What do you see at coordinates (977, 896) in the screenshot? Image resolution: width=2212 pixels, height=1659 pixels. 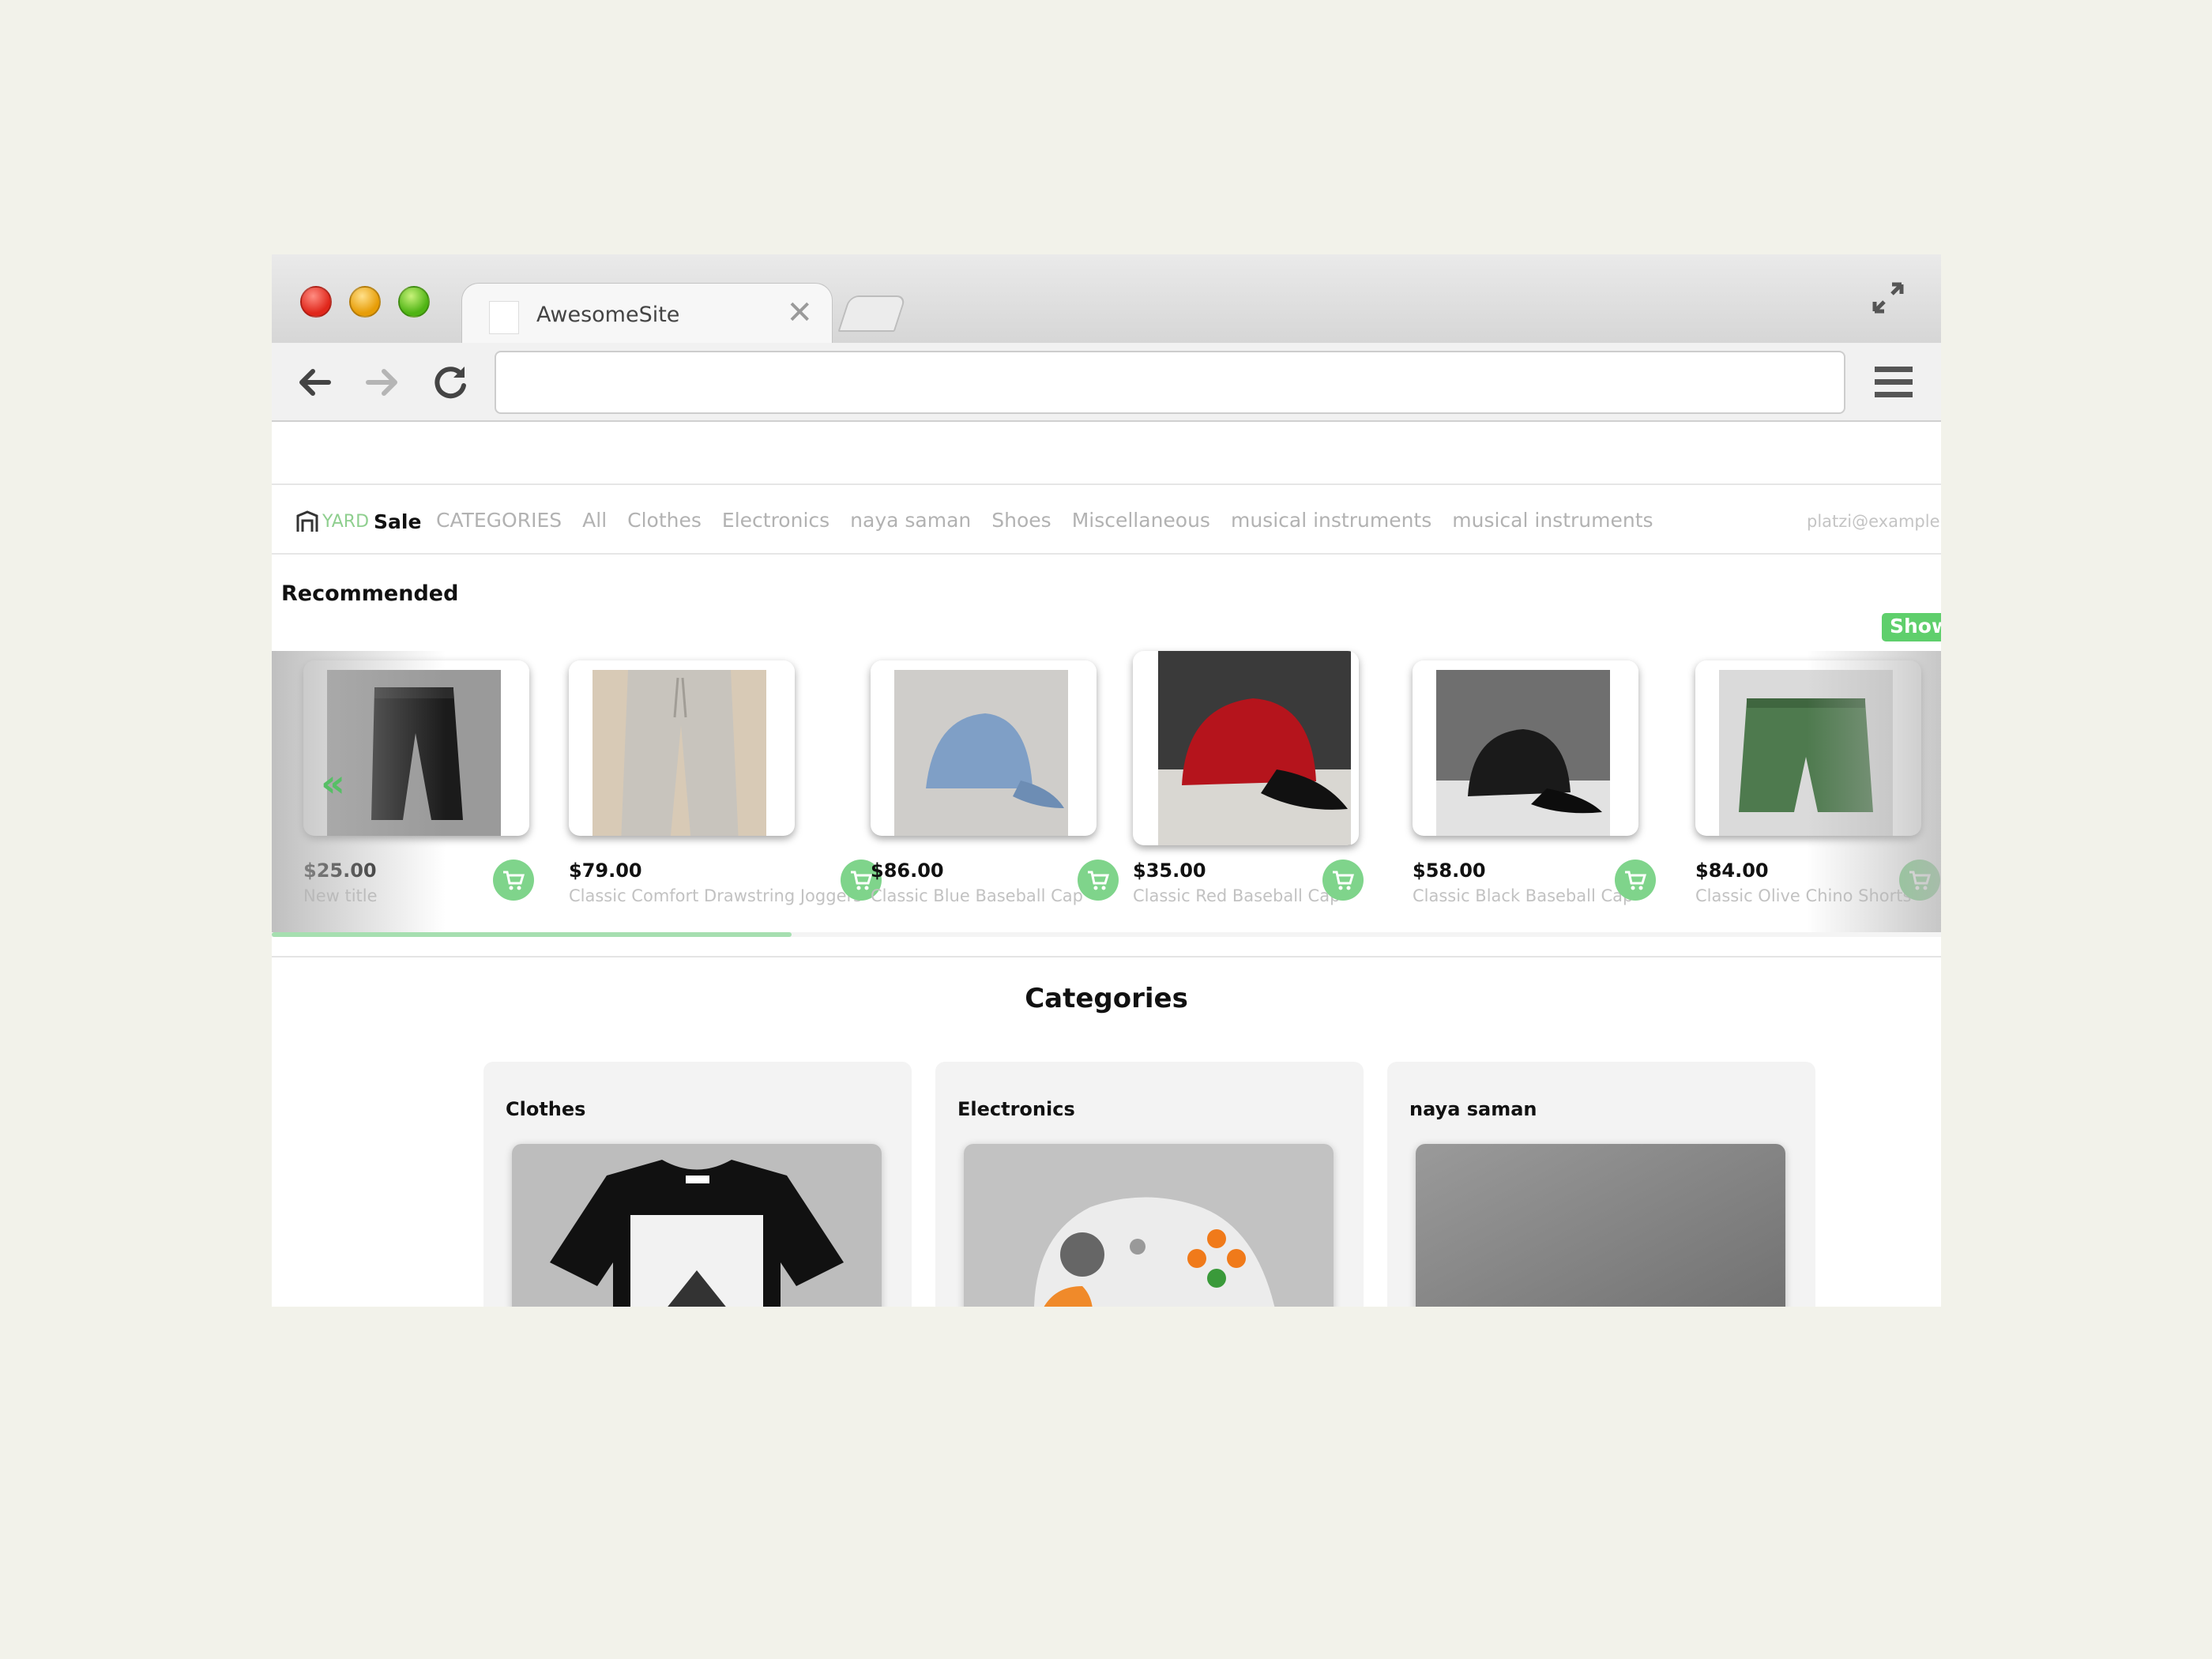 I see `product-title: Classic Blue Baseball Cap` at bounding box center [977, 896].